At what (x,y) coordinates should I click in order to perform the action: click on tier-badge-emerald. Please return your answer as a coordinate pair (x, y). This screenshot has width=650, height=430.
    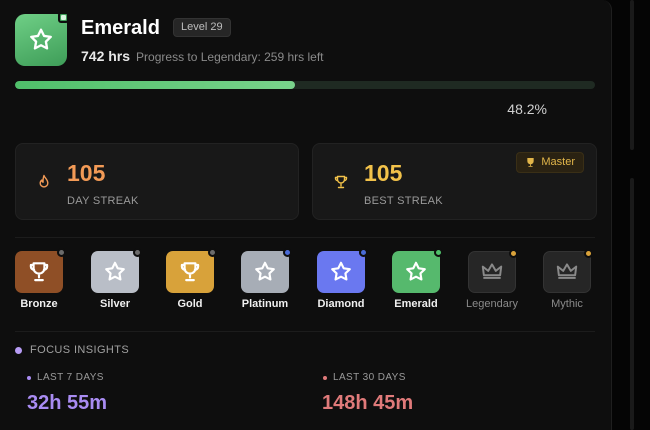
    Looking at the image, I should click on (417, 270).